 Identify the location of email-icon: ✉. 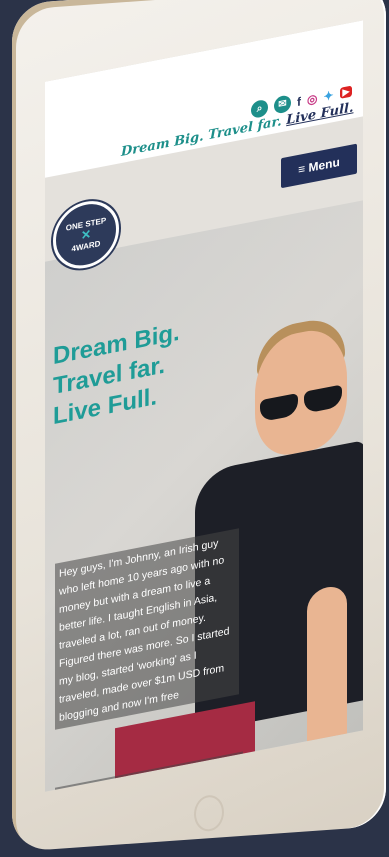
(282, 104).